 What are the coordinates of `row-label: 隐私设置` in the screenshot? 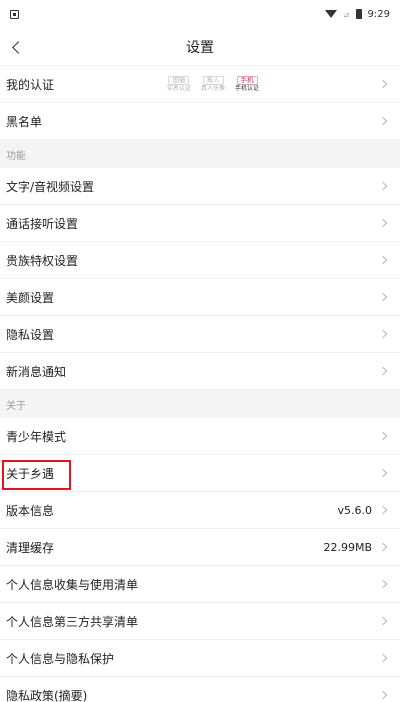 It's located at (30, 334).